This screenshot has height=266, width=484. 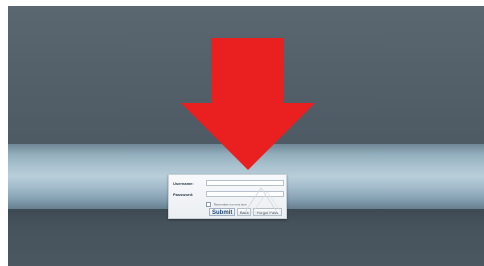 I want to click on remember-me-label: Remember me next time, so click(x=230, y=204).